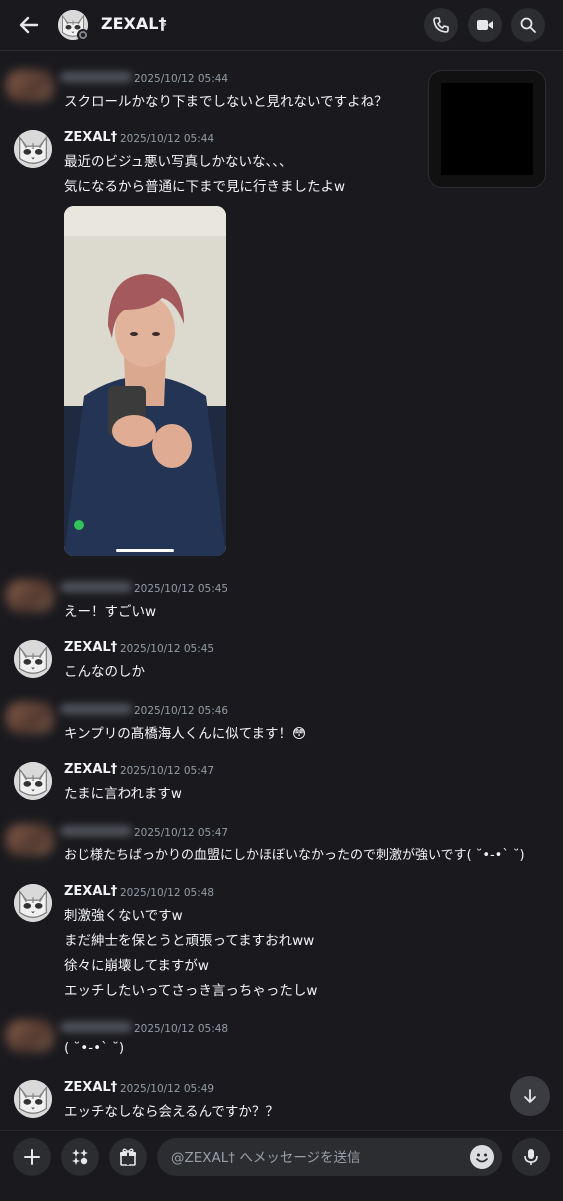 The width and height of the screenshot is (563, 1201). What do you see at coordinates (185, 732) in the screenshot?
I see `message-text: キンプリの髙橋海人くんに似てます！😳` at bounding box center [185, 732].